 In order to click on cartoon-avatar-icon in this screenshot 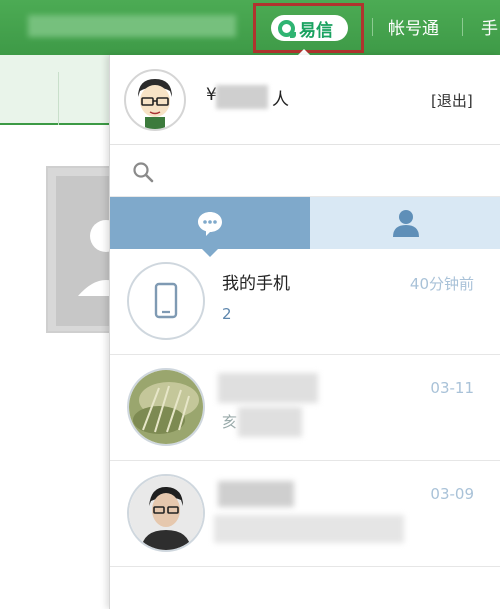, I will do `click(155, 104)`.